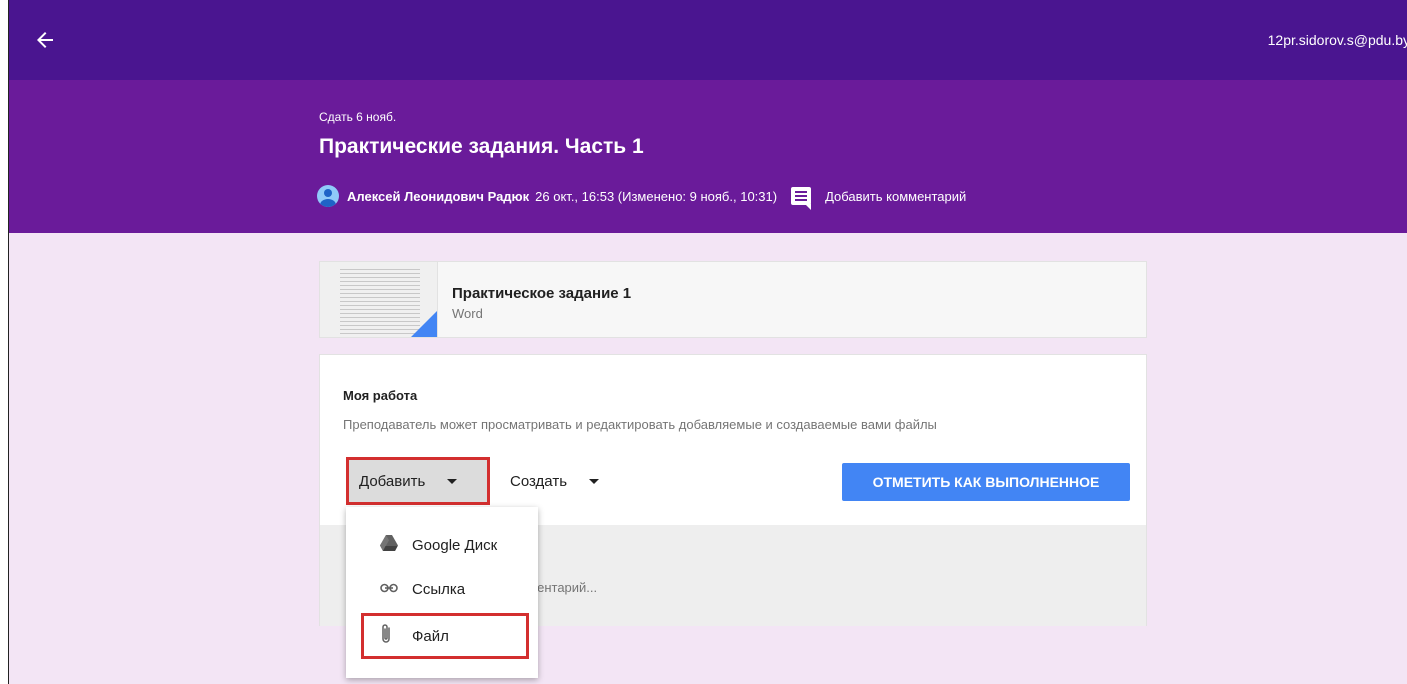 Image resolution: width=1407 pixels, height=684 pixels. I want to click on google-drive-icon, so click(389, 545).